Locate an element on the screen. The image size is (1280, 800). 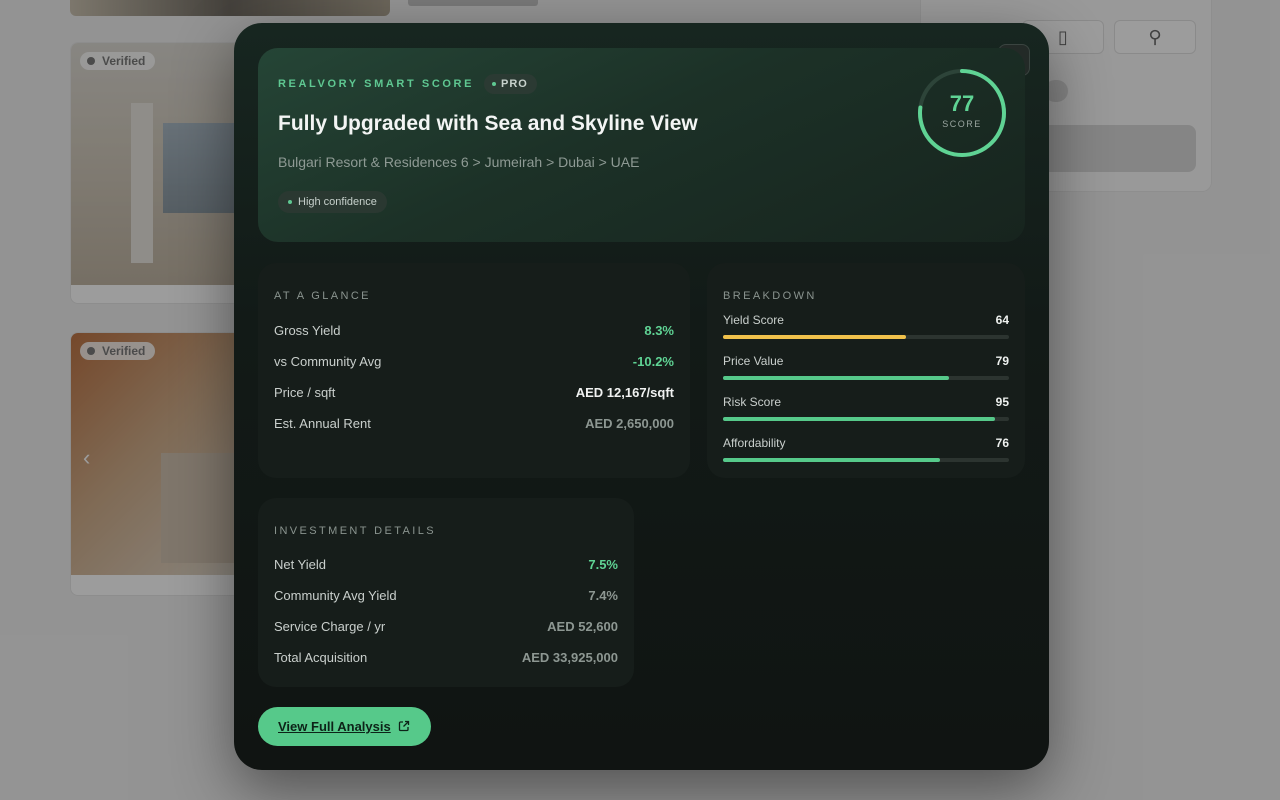
metric-label: Total Acquisition is located at coordinates (321, 657).